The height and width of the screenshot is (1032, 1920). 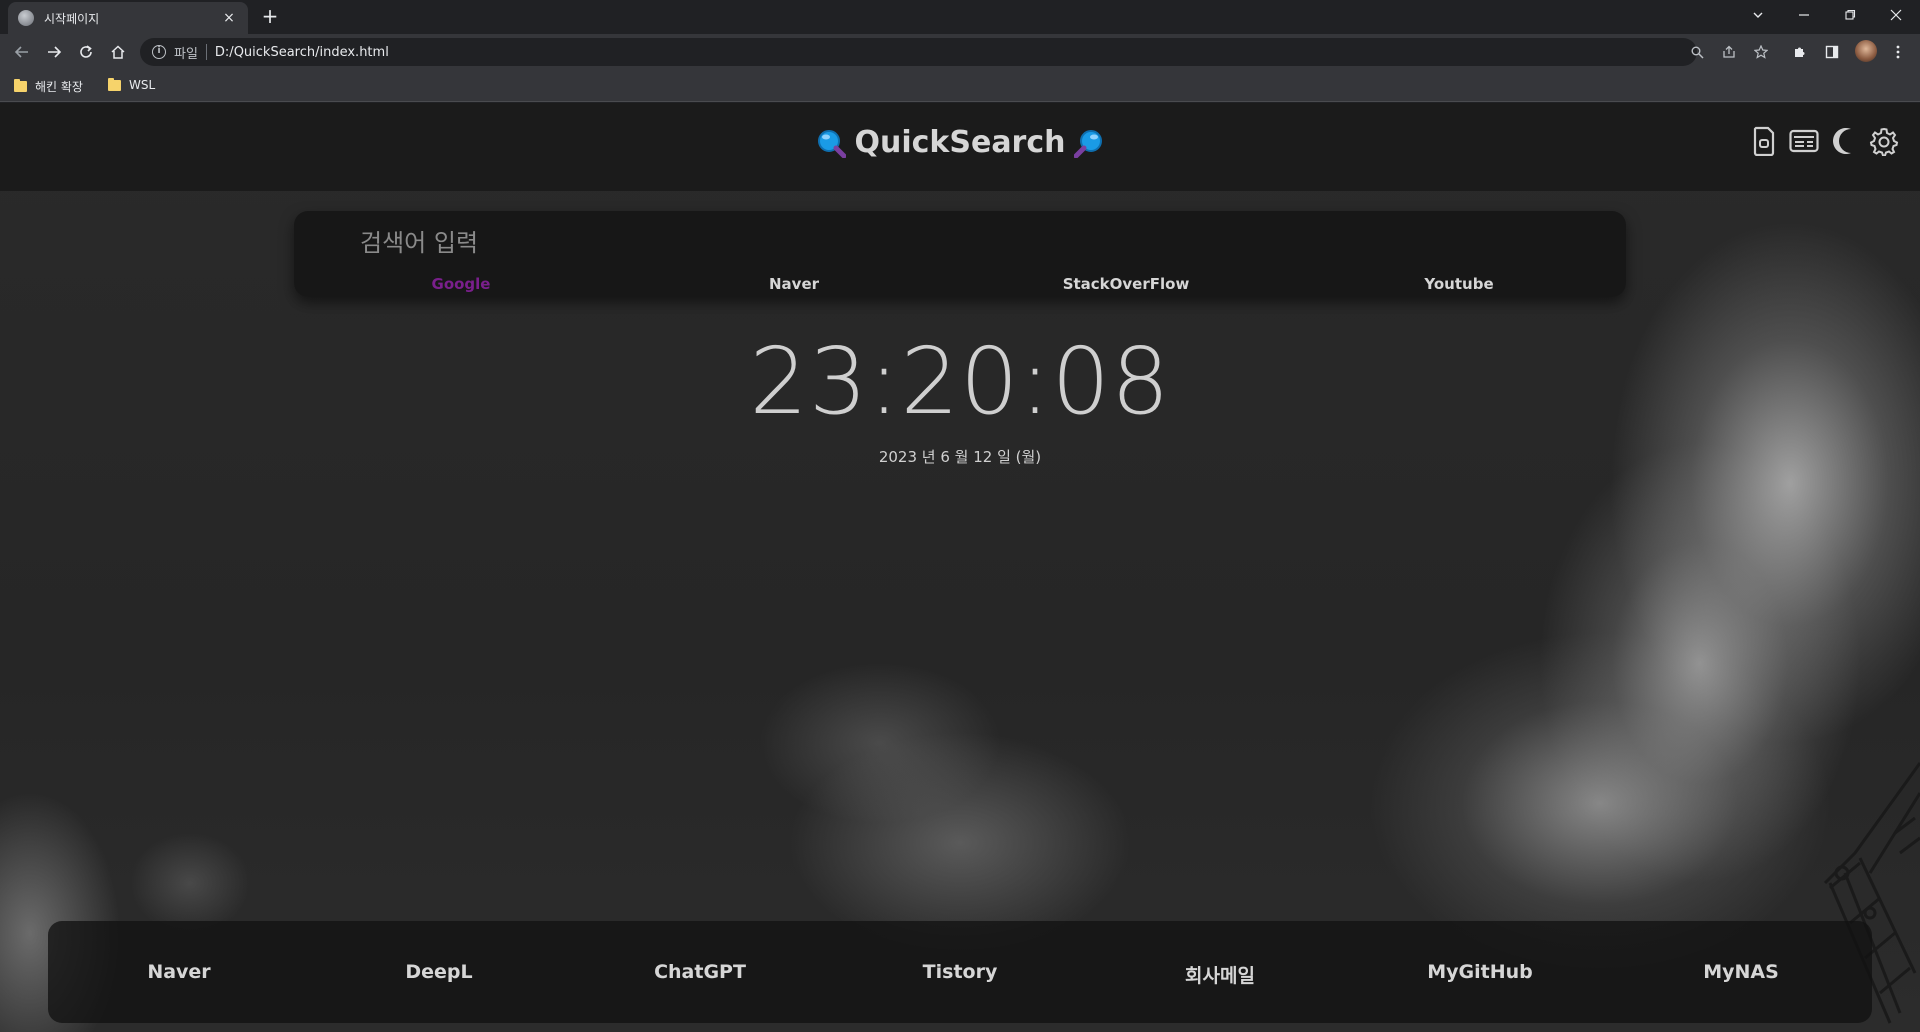 What do you see at coordinates (960, 457) in the screenshot?
I see `clock-date: 2023 년 6 월 12 일 (월)` at bounding box center [960, 457].